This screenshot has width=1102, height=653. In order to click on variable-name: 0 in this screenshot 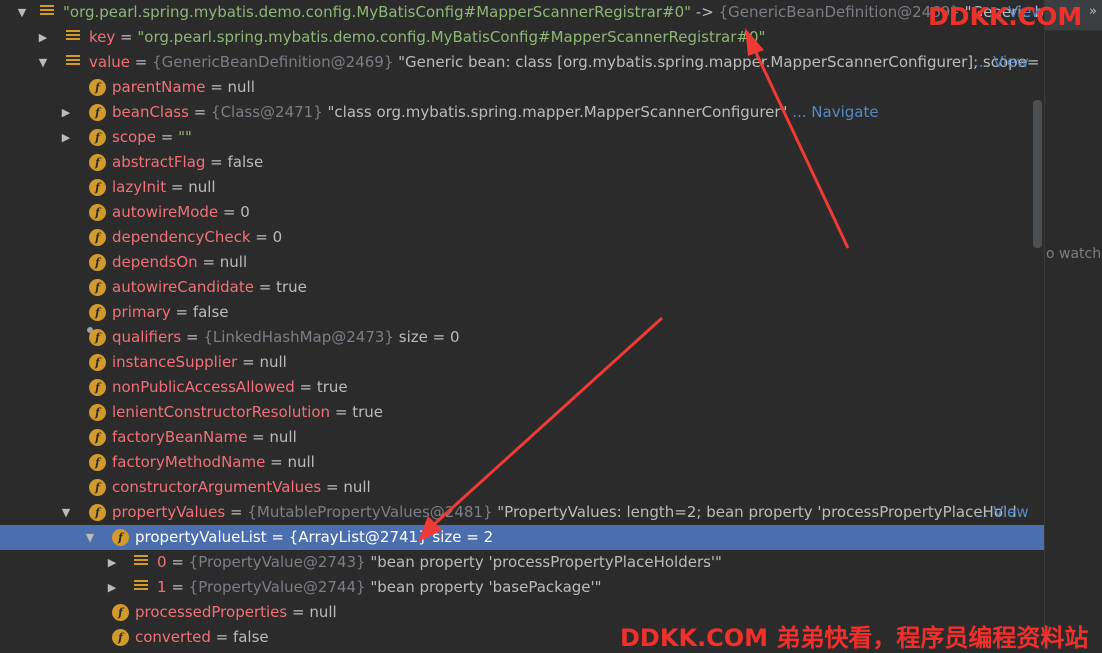, I will do `click(162, 562)`.